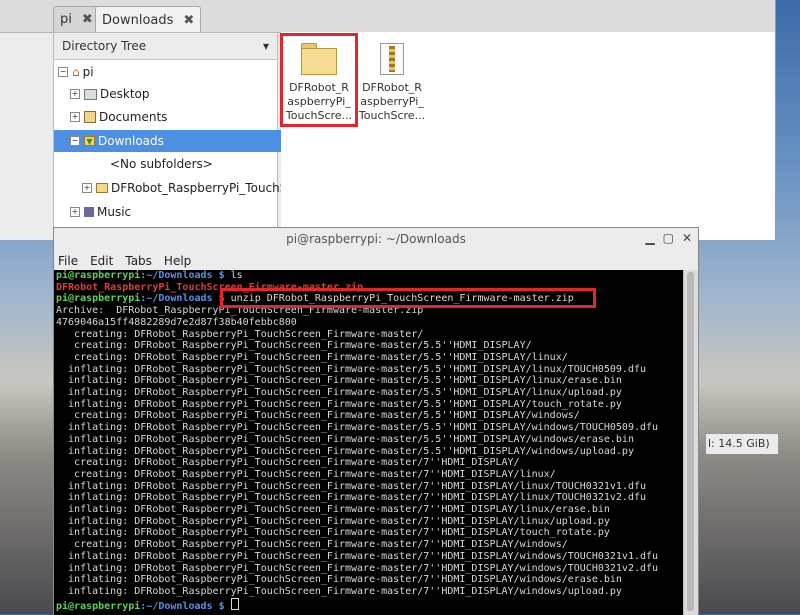 The image size is (800, 615). I want to click on status-free-space: l: 14.5 GiB), so click(742, 444).